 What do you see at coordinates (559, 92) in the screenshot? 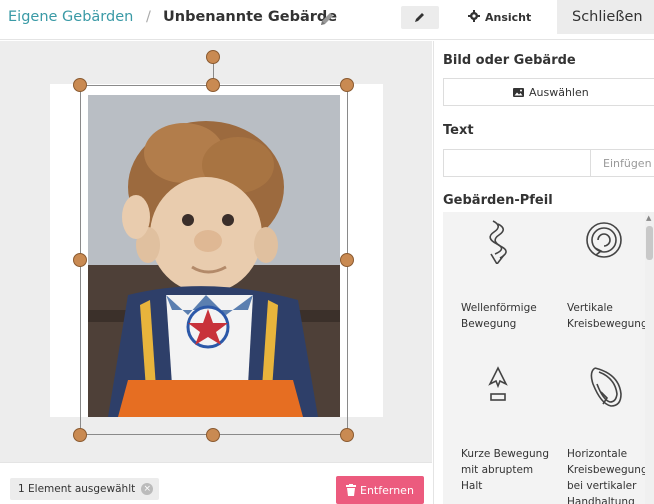
I see `choose-label: Auswählen` at bounding box center [559, 92].